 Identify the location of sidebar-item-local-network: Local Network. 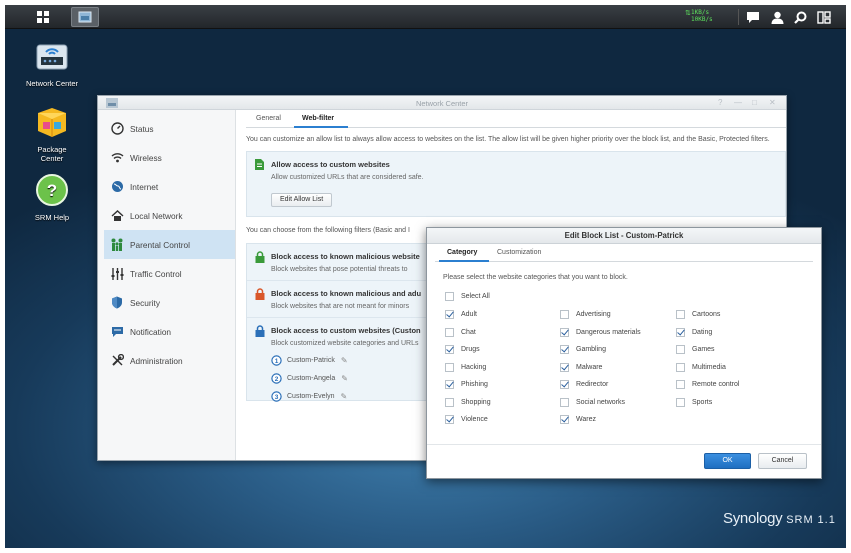
(166, 215).